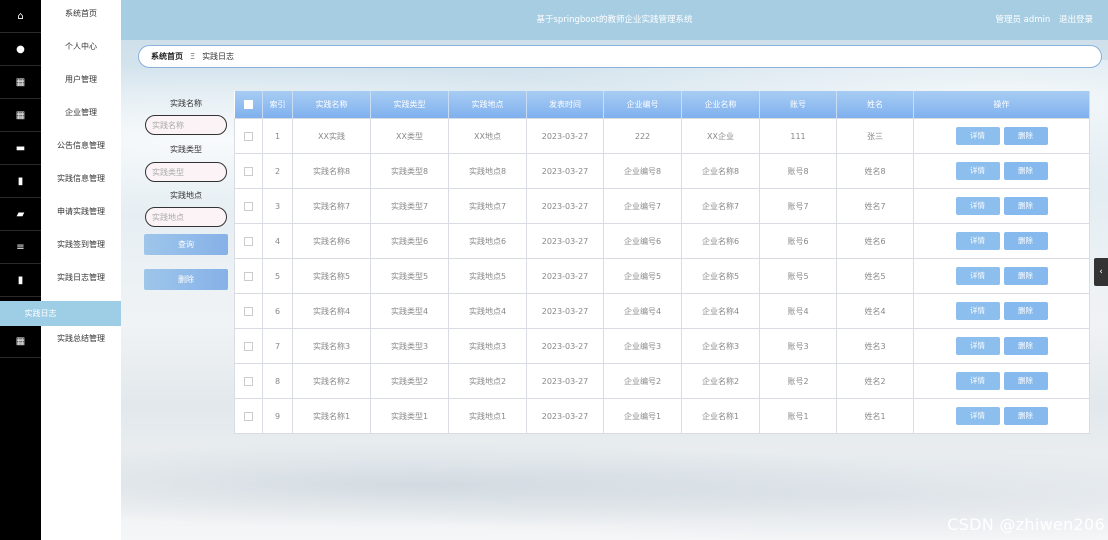 Image resolution: width=1108 pixels, height=540 pixels. What do you see at coordinates (487, 241) in the screenshot?
I see `table-cell: 实践地点6` at bounding box center [487, 241].